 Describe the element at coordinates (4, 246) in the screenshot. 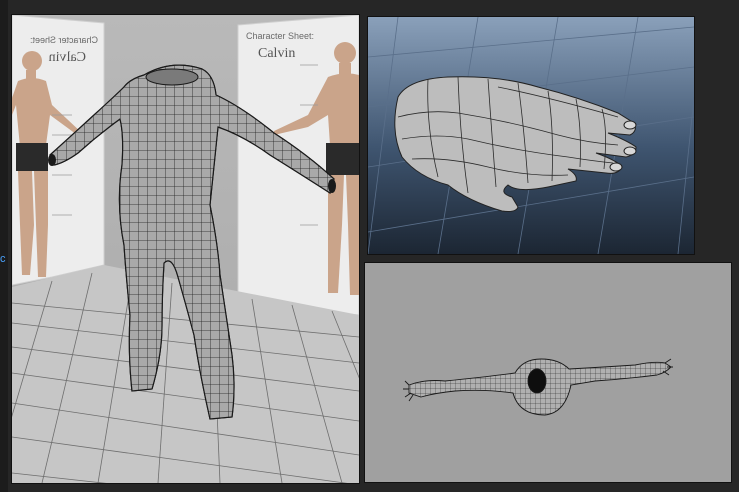

I see `left-edge-strip` at that location.